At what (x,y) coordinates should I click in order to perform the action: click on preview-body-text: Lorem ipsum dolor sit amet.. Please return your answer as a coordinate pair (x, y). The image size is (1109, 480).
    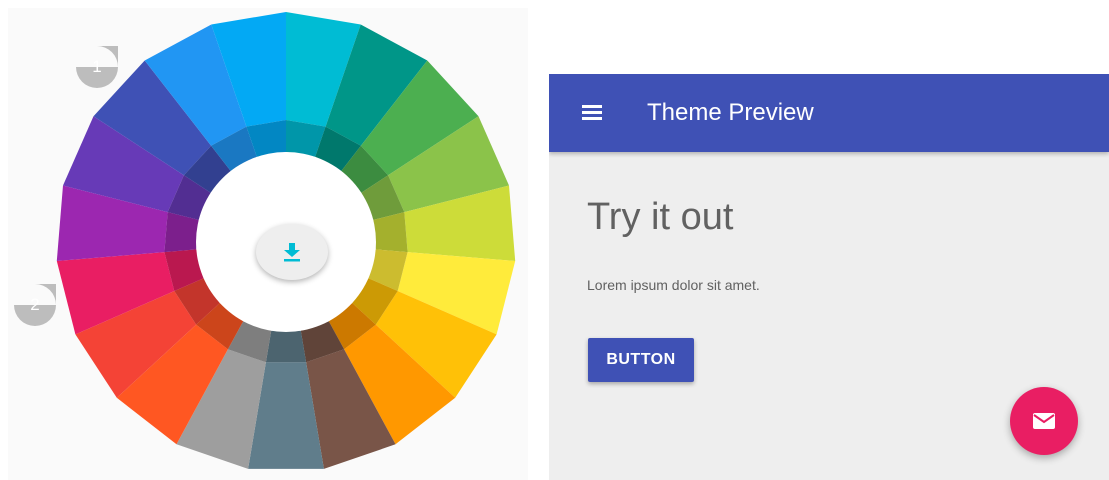
    Looking at the image, I should click on (673, 285).